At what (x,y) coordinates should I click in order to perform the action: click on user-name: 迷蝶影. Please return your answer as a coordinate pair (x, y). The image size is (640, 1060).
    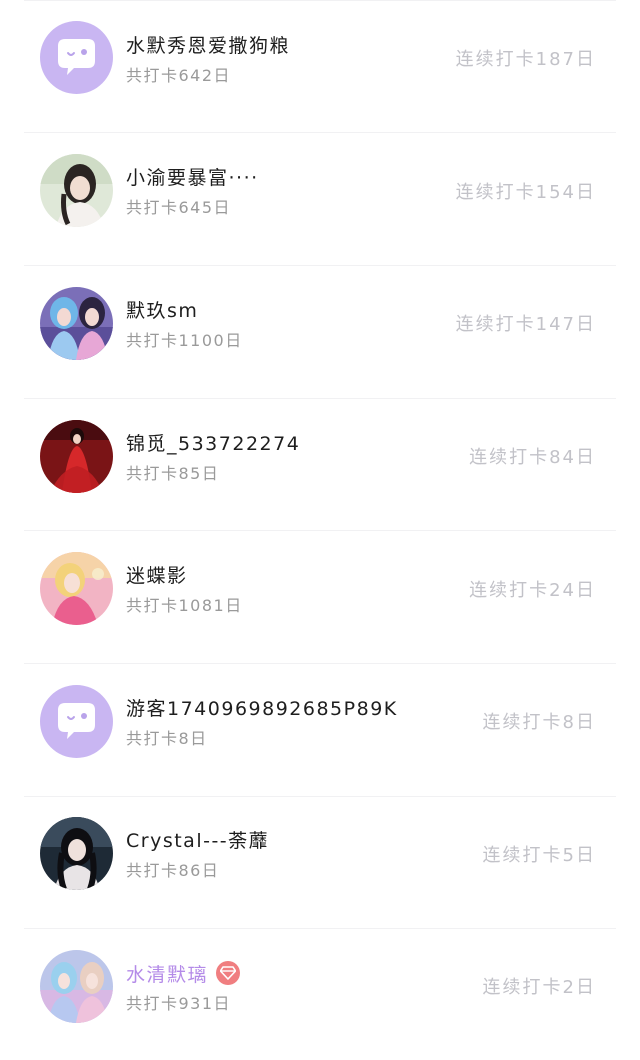
    Looking at the image, I should click on (157, 576).